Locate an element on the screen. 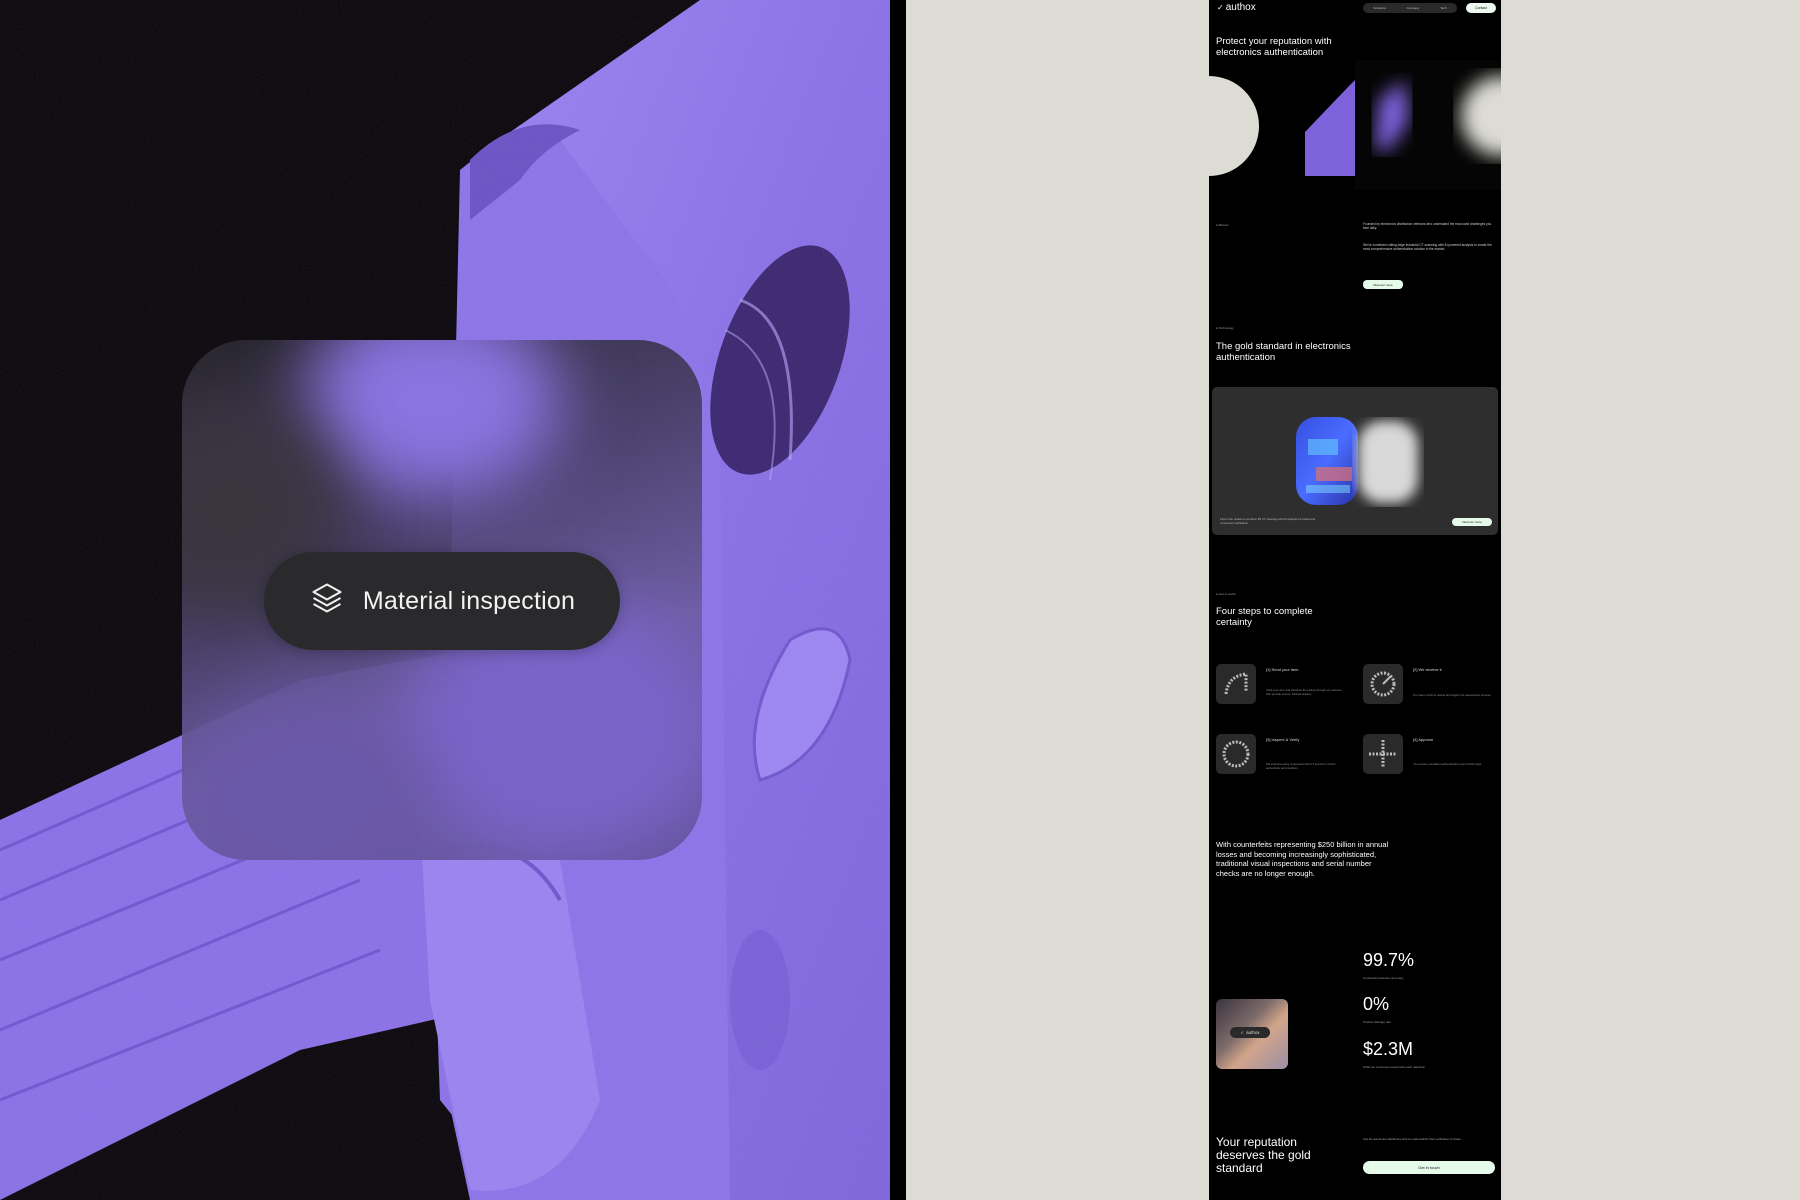 This screenshot has width=1800, height=1200. stat-accuracy-value: 99.7% is located at coordinates (1389, 960).